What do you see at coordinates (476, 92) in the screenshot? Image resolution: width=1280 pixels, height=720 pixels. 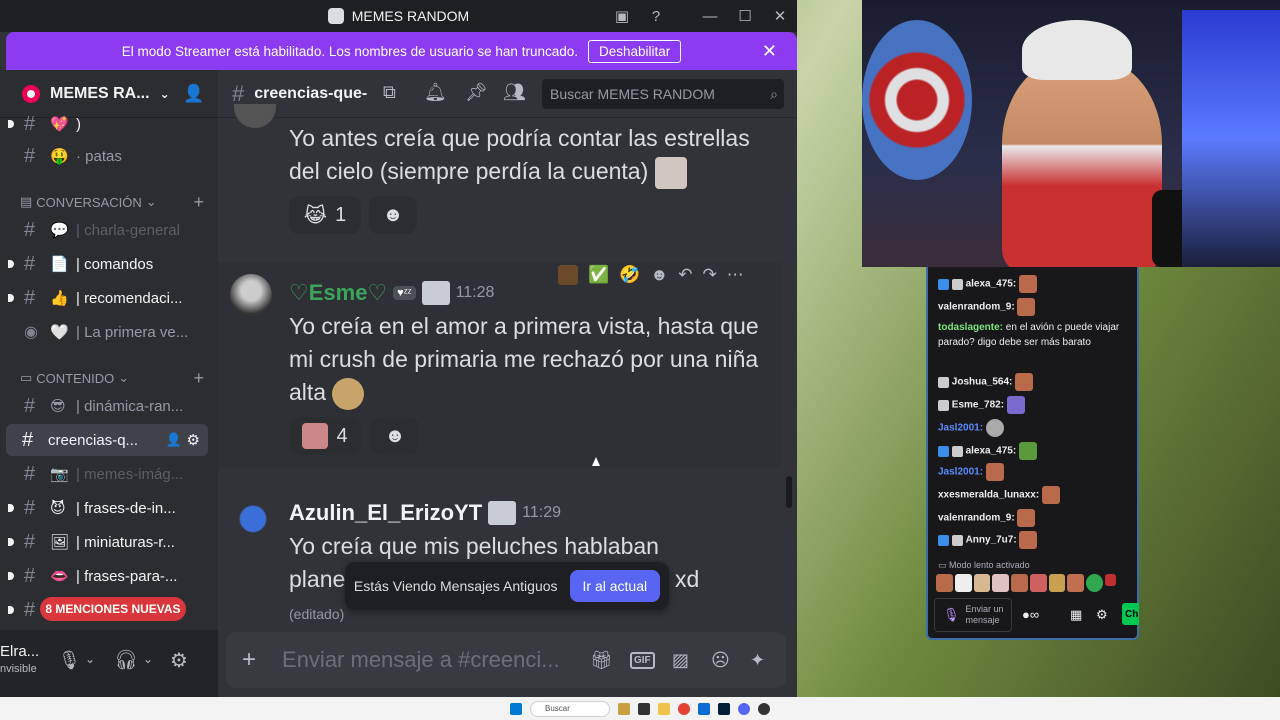 I see `pin-icon: 📌︎` at bounding box center [476, 92].